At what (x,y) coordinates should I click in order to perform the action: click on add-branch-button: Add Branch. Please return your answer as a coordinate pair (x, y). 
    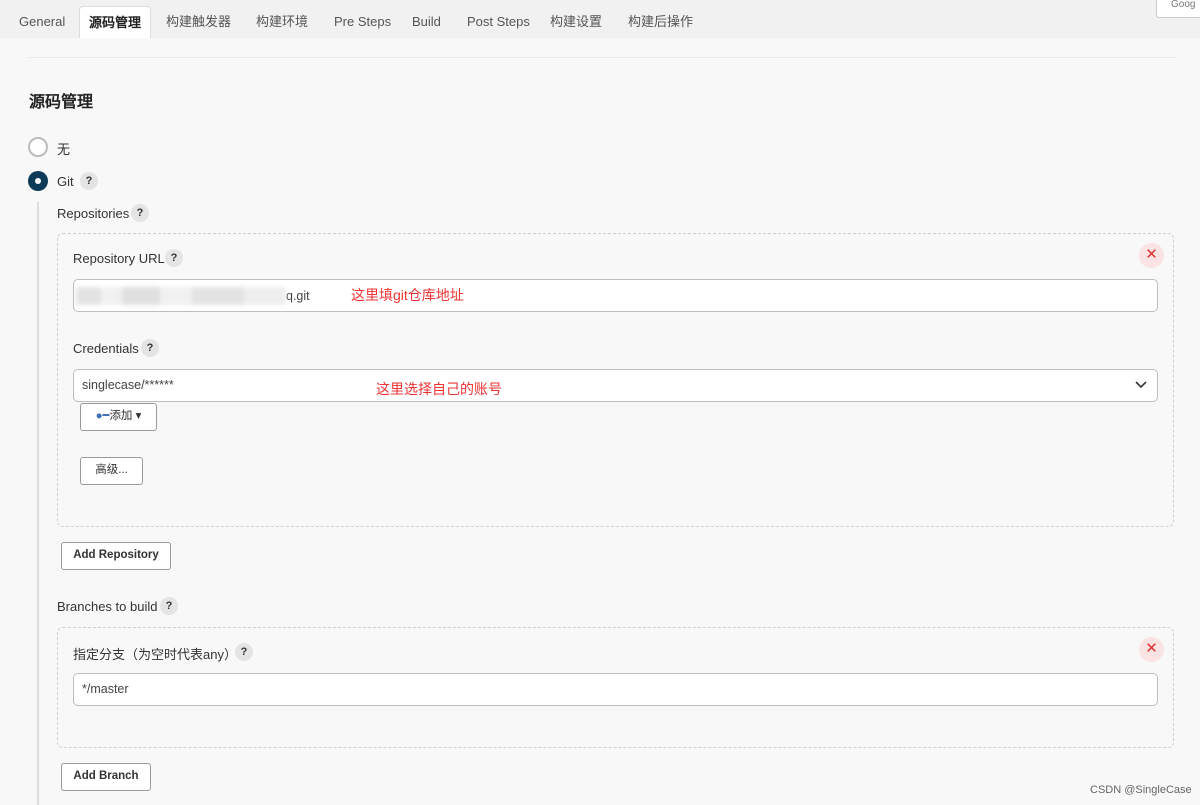
    Looking at the image, I should click on (106, 777).